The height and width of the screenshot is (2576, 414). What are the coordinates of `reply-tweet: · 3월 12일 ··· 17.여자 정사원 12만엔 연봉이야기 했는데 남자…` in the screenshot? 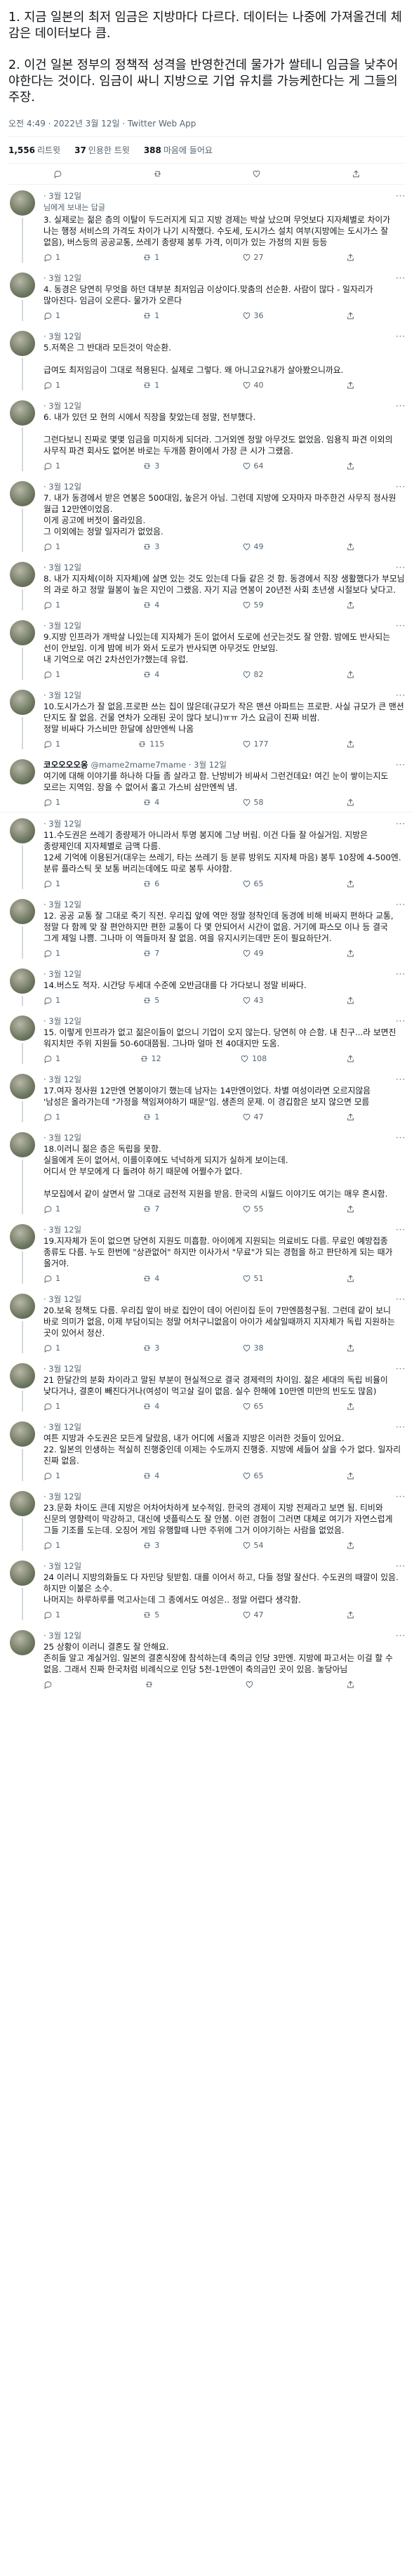 It's located at (207, 1097).